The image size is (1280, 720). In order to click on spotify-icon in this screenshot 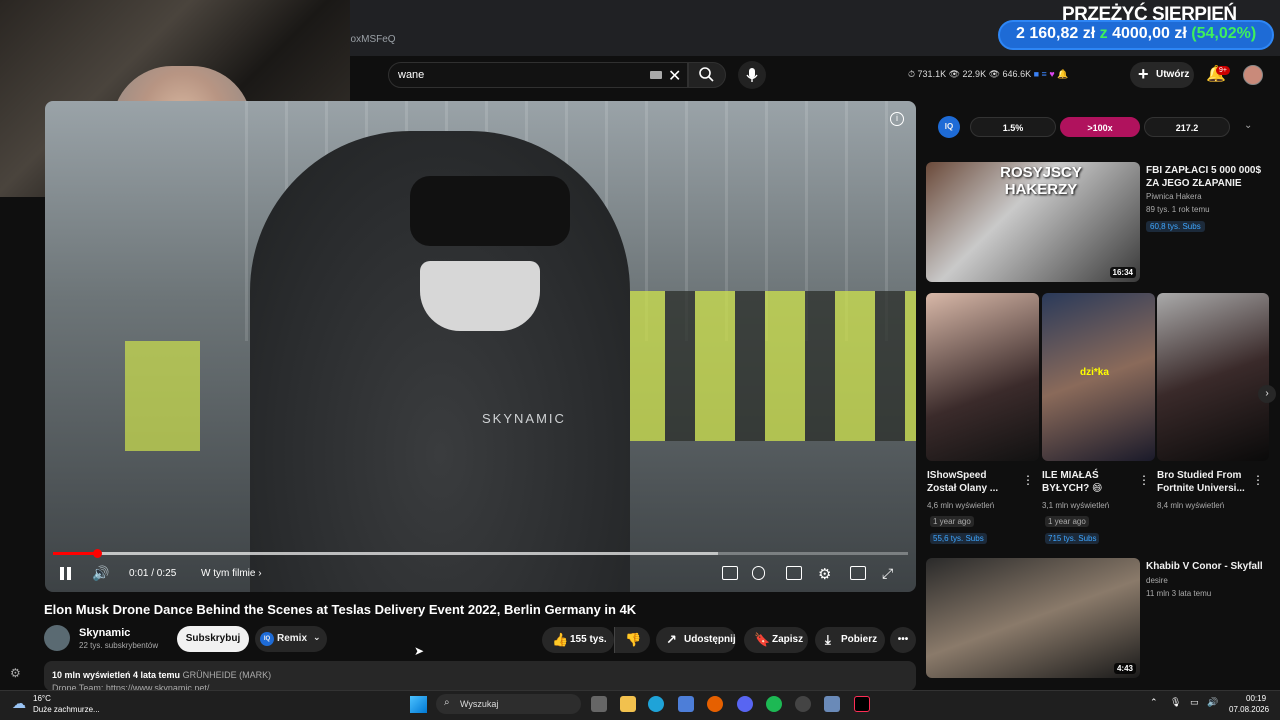, I will do `click(774, 704)`.